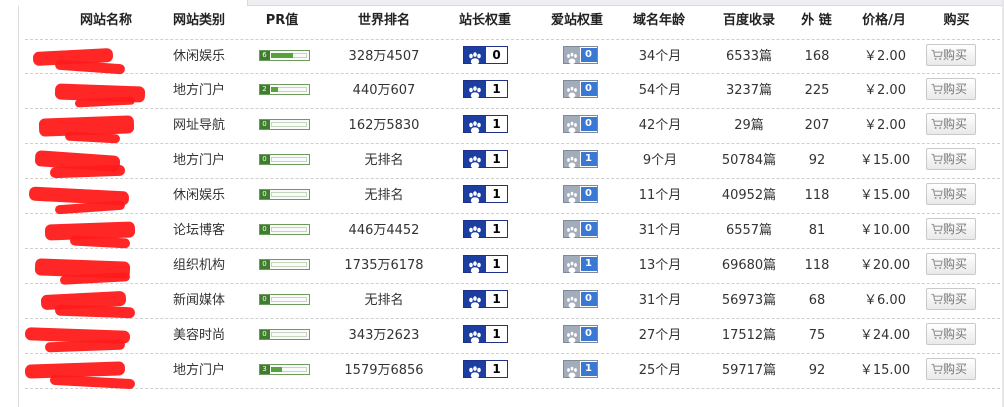  I want to click on baidu-weight-value: 1, so click(496, 299).